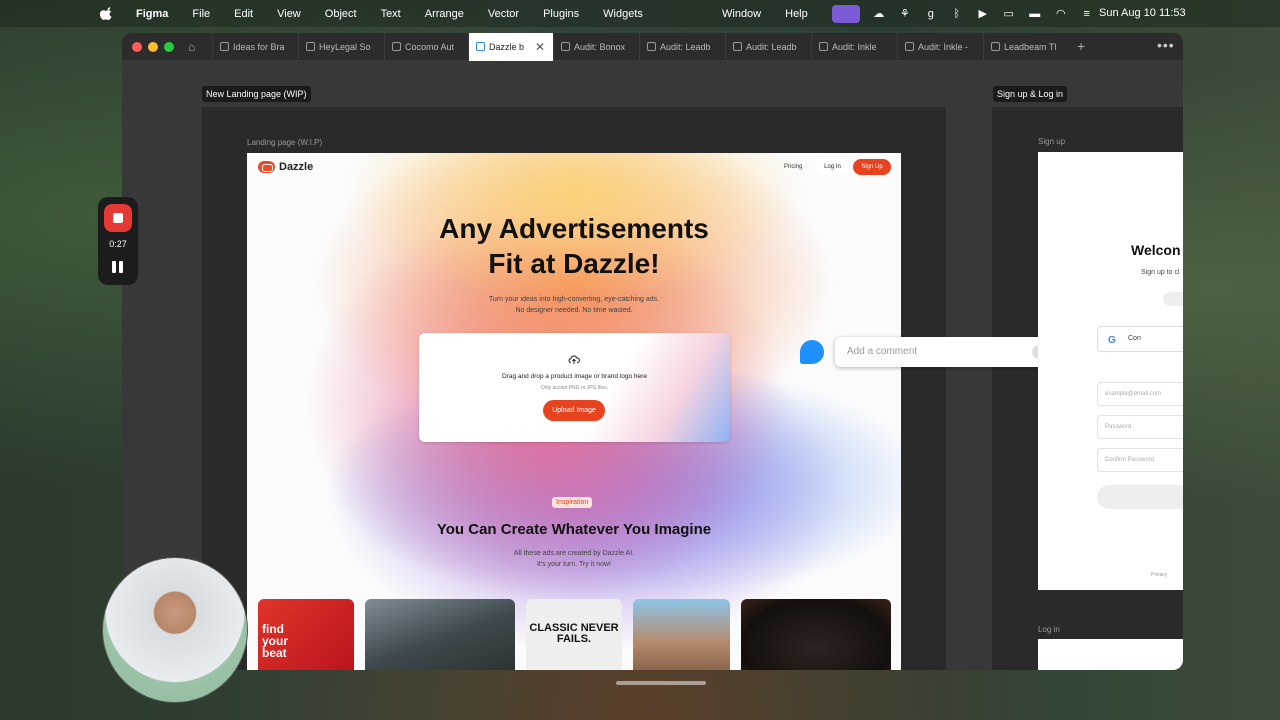 The height and width of the screenshot is (720, 1280). I want to click on ad-card-text: find your beat, so click(275, 641).